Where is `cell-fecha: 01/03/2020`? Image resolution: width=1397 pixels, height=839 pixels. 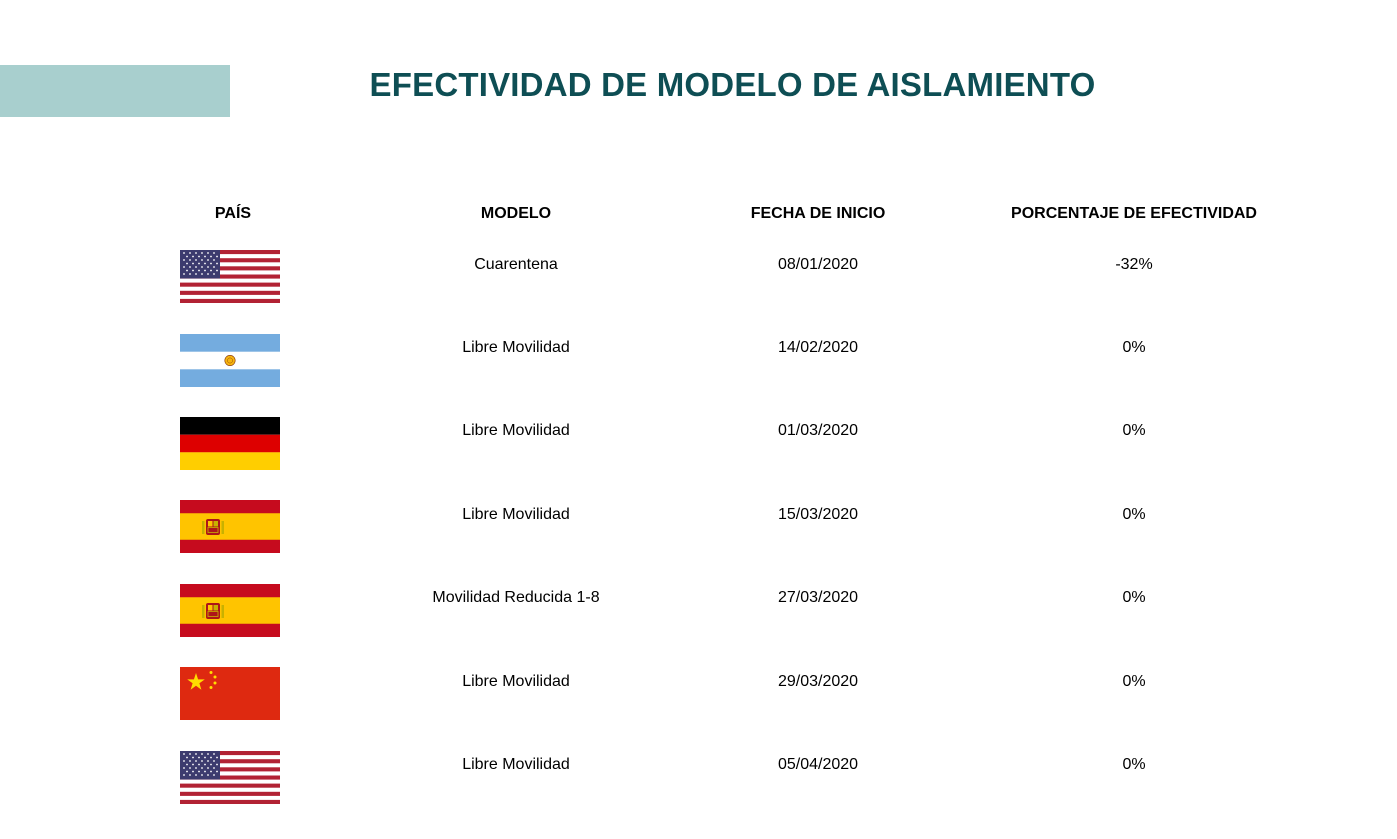
cell-fecha: 01/03/2020 is located at coordinates (818, 430).